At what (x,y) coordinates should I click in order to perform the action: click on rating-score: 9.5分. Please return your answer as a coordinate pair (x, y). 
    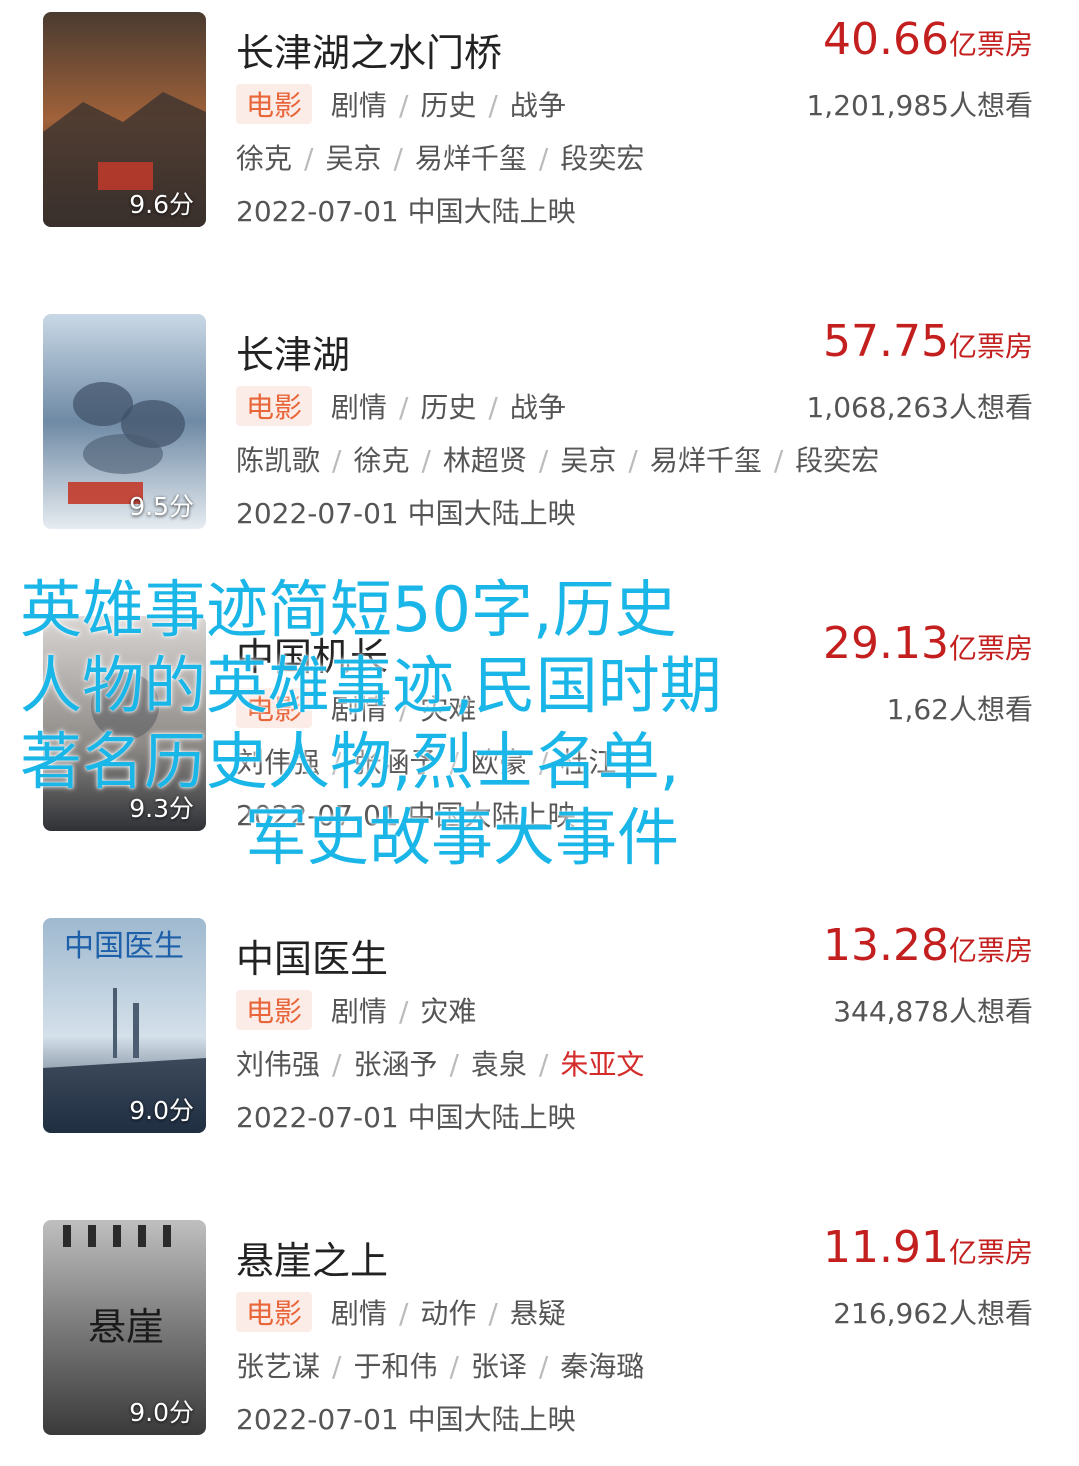
    Looking at the image, I should click on (161, 506).